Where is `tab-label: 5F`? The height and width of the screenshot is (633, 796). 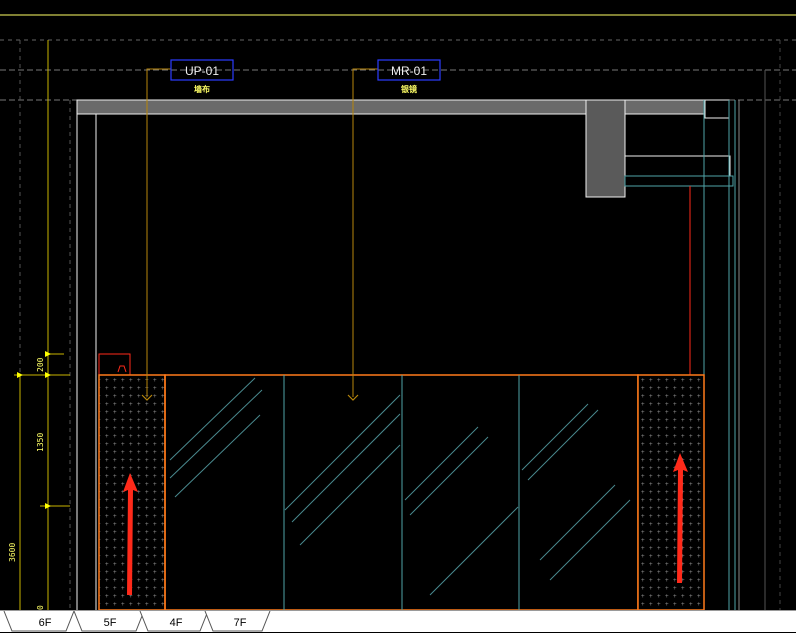
tab-label: 5F is located at coordinates (110, 623).